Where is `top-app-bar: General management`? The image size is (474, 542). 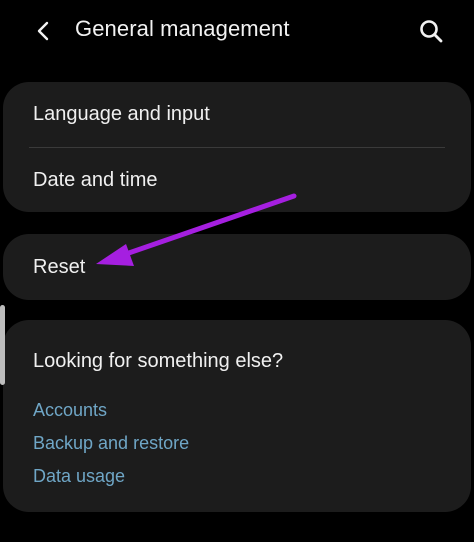
top-app-bar: General management is located at coordinates (237, 31).